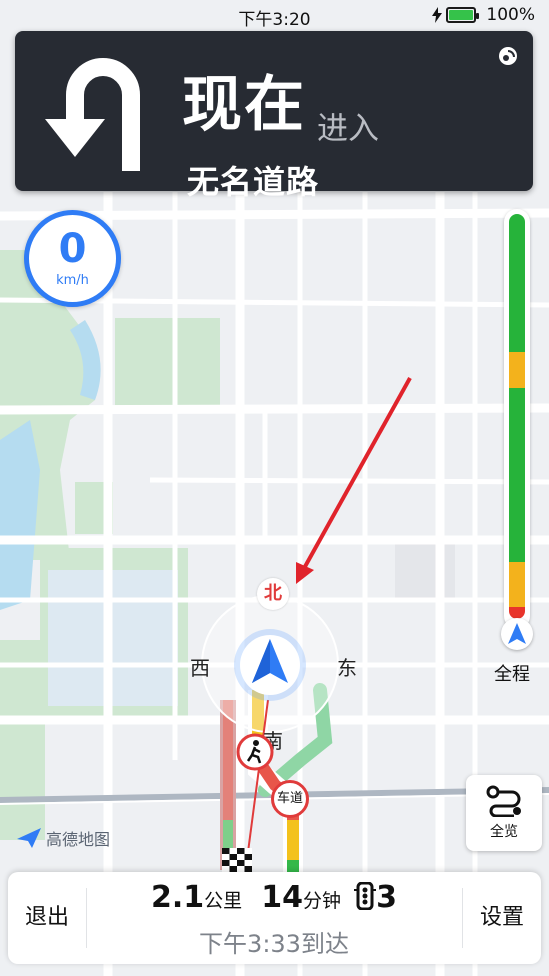 This screenshot has width=549, height=976. Describe the element at coordinates (274, 15) in the screenshot. I see `status-bar: 下午3:20 100%` at that location.